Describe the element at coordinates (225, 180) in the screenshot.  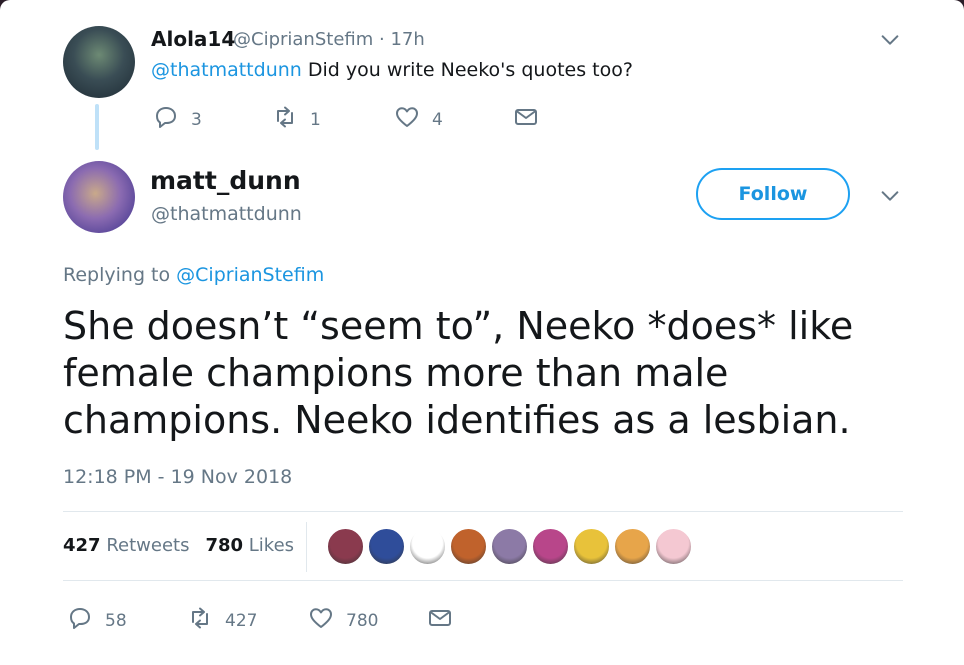
I see `main-author-name: matt_dunn` at that location.